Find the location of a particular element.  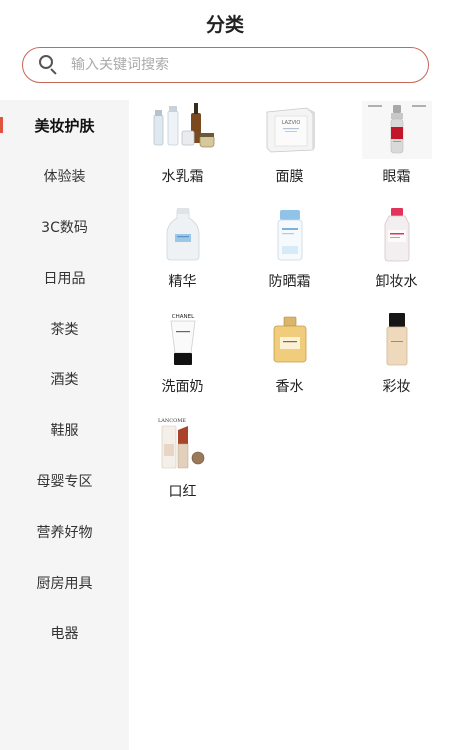

sidebar-item-wine: 酒类 is located at coordinates (64, 379).